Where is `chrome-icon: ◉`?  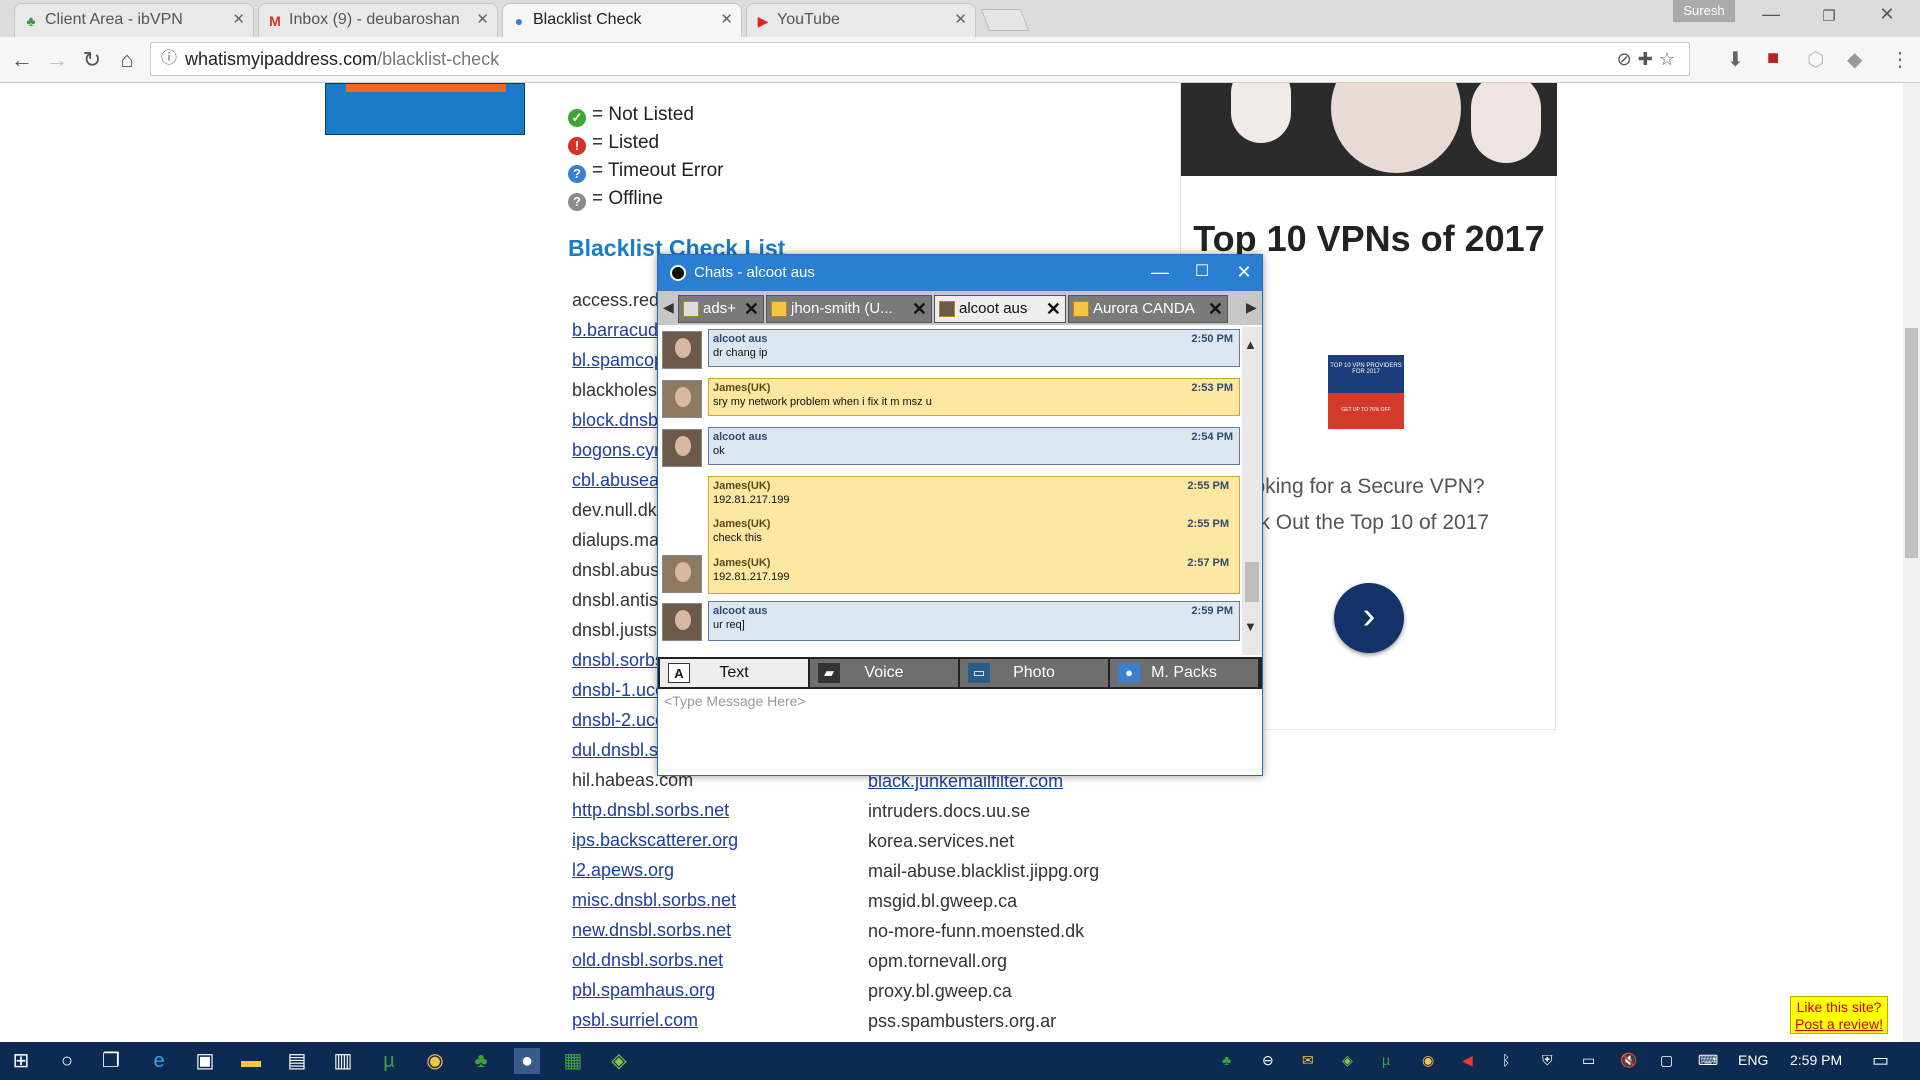
chrome-icon: ◉ is located at coordinates (435, 1061).